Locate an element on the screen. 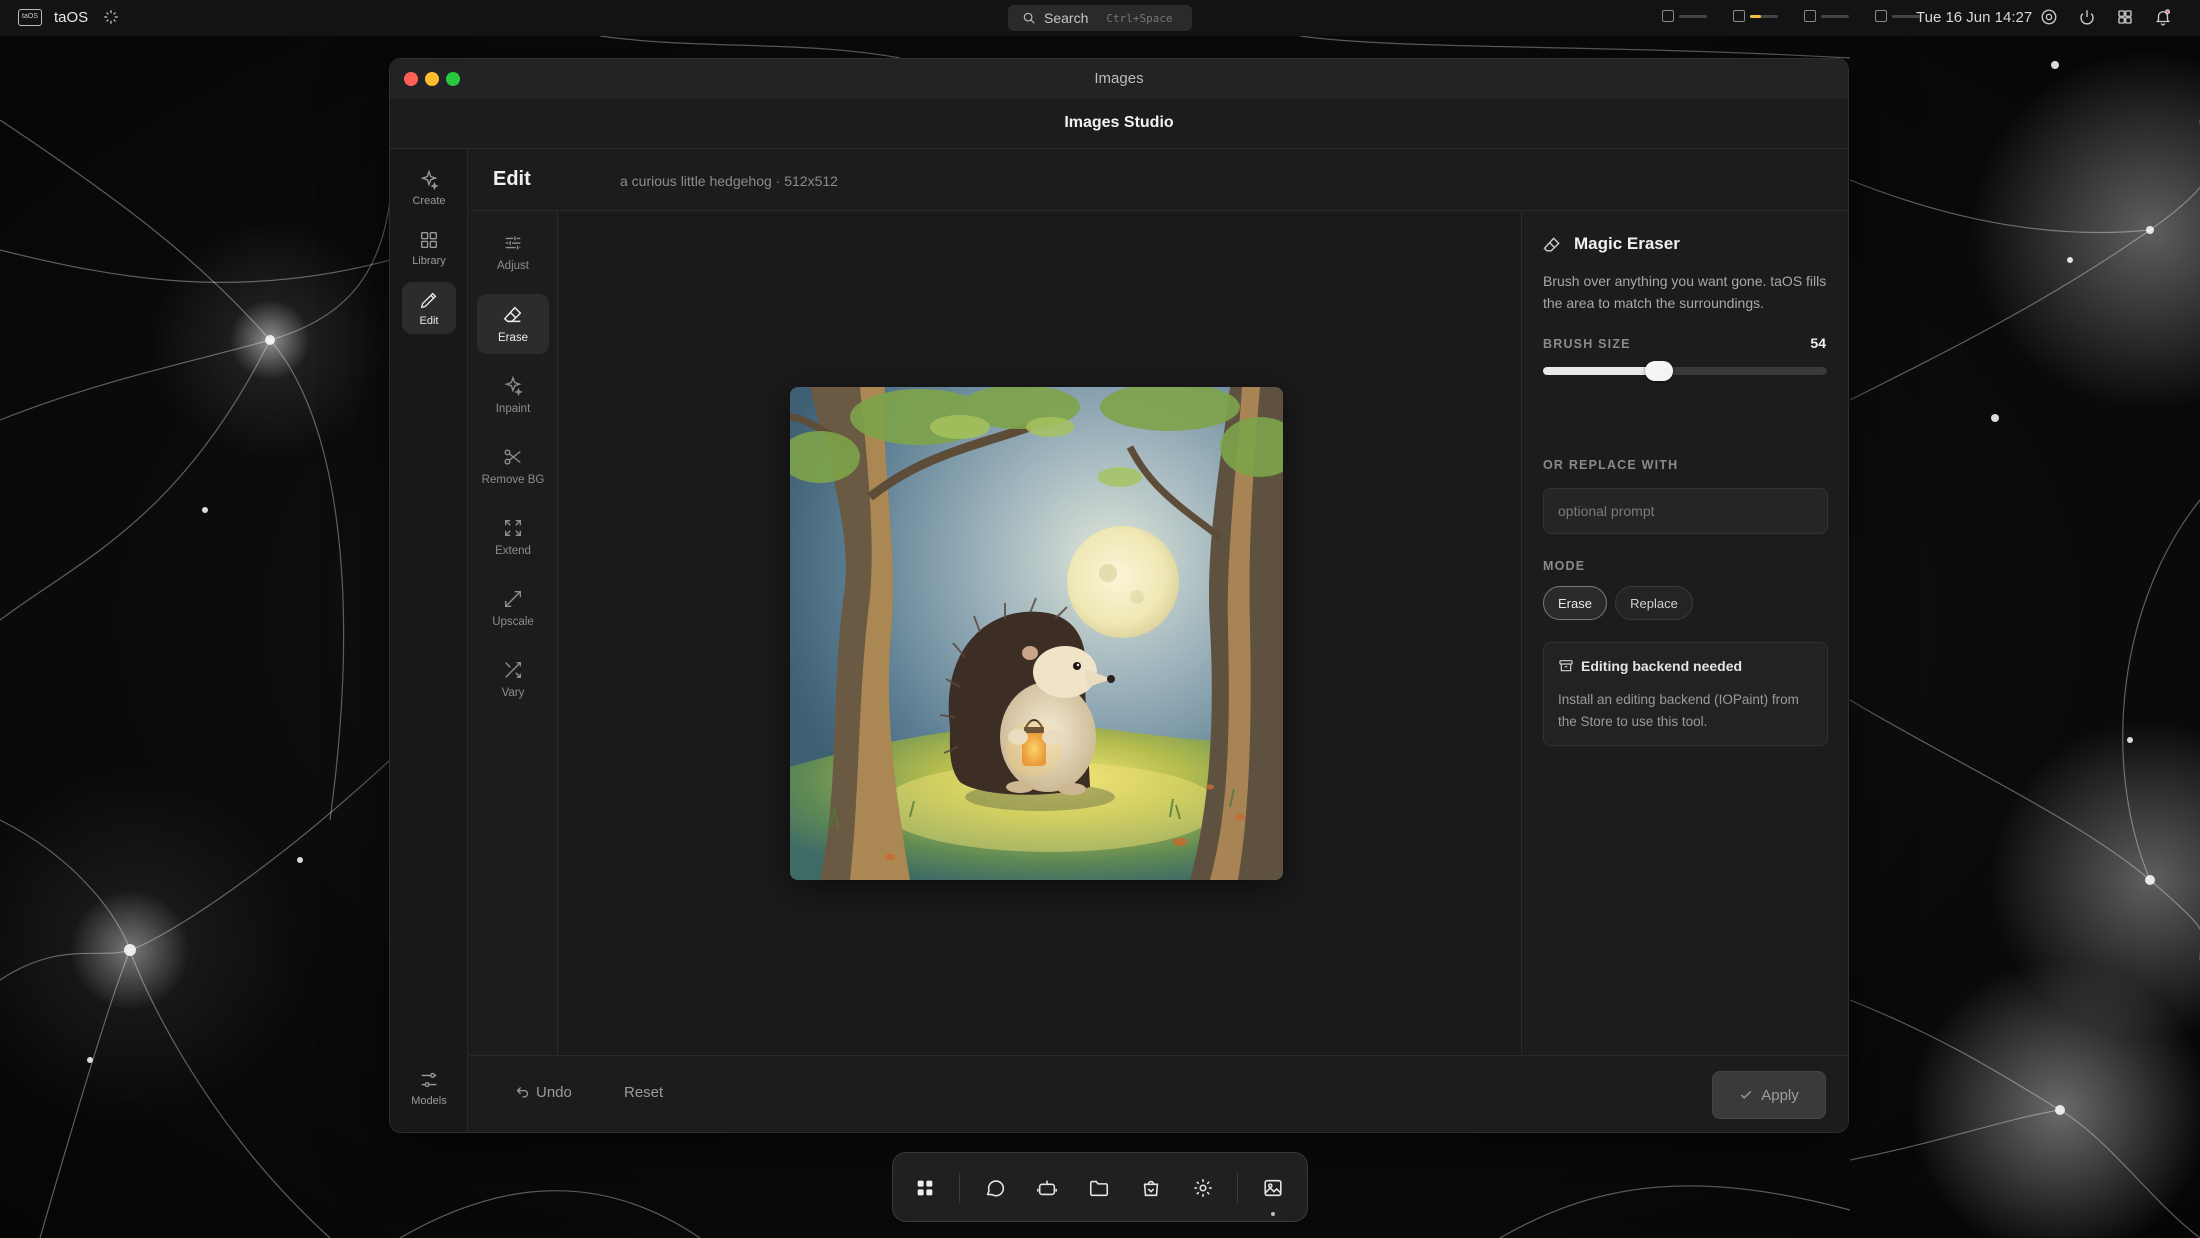 The width and height of the screenshot is (2200, 1238). dock-apps is located at coordinates (925, 1188).